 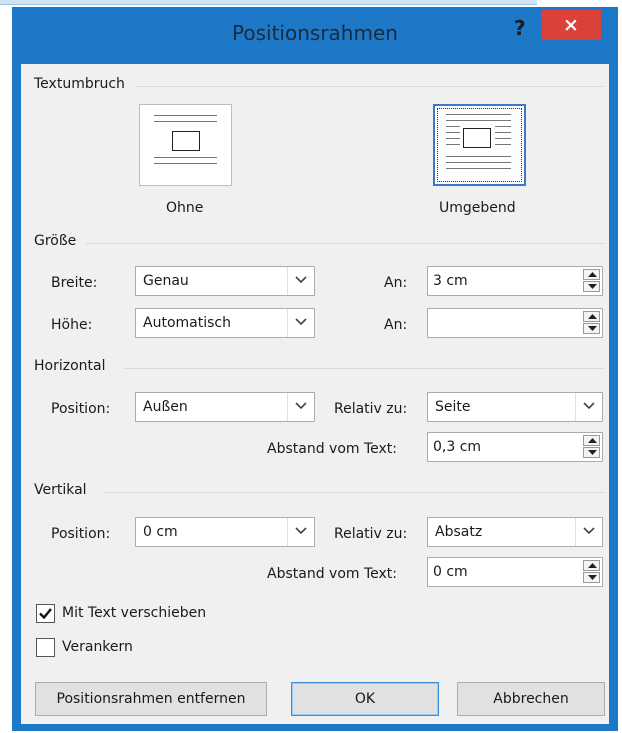 What do you see at coordinates (165, 407) in the screenshot?
I see `horizontal-position-value: Außen` at bounding box center [165, 407].